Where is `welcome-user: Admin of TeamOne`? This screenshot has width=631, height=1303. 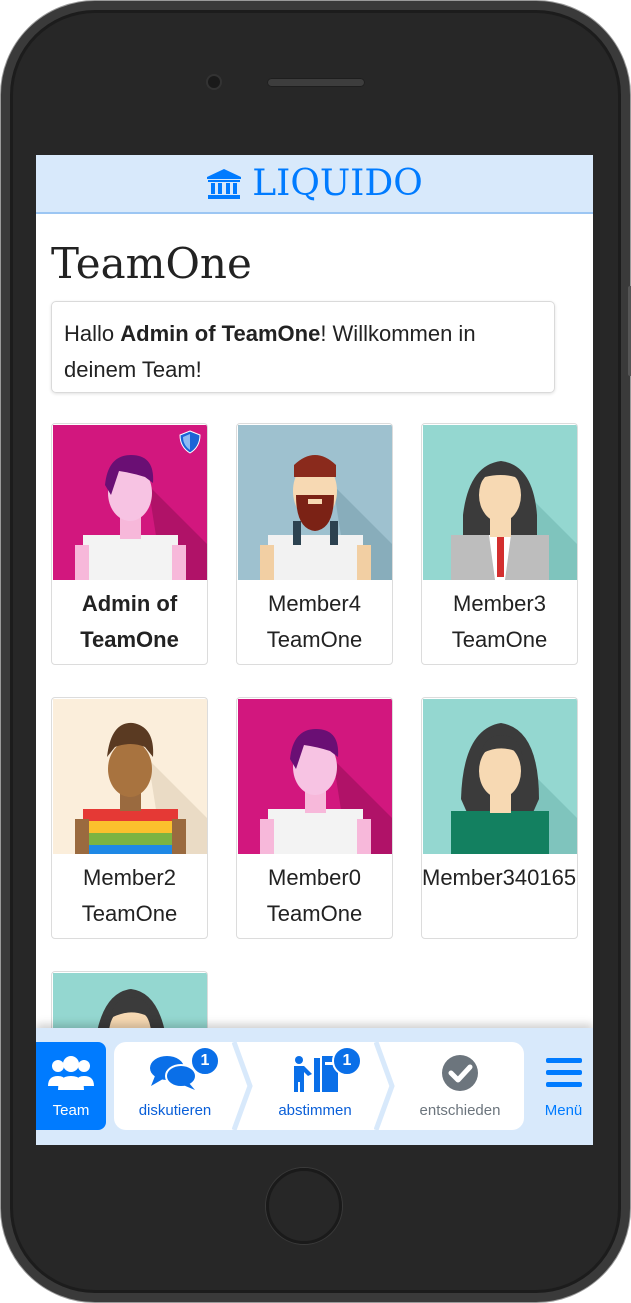
welcome-user: Admin of TeamOne is located at coordinates (220, 333).